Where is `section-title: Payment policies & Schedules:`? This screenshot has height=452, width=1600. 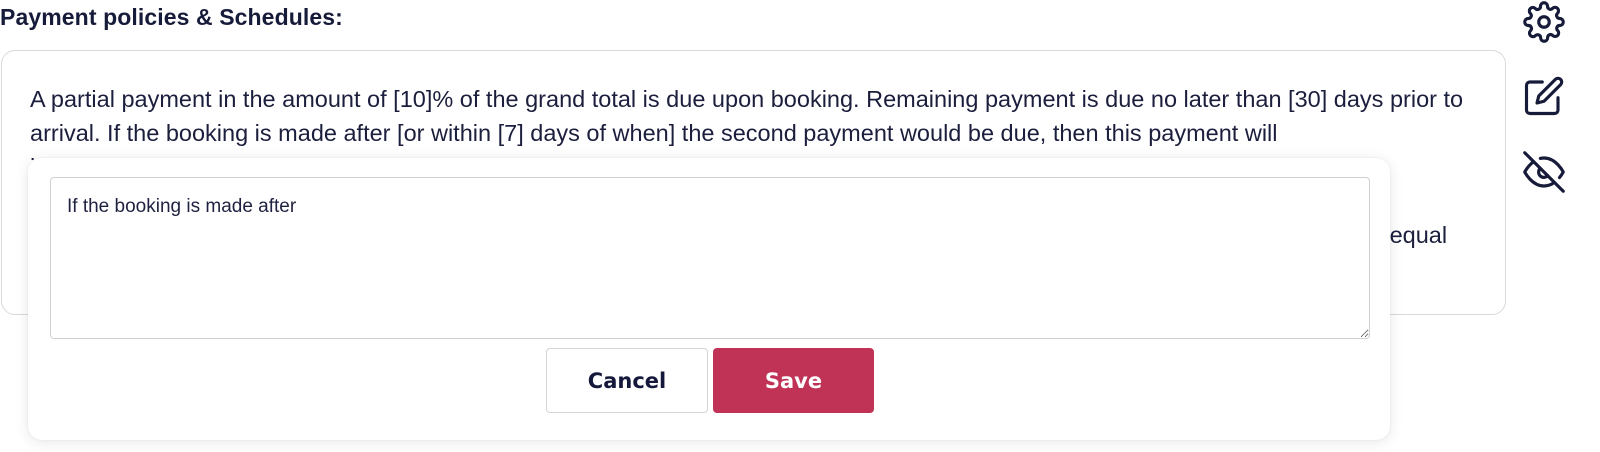 section-title: Payment policies & Schedules: is located at coordinates (171, 17).